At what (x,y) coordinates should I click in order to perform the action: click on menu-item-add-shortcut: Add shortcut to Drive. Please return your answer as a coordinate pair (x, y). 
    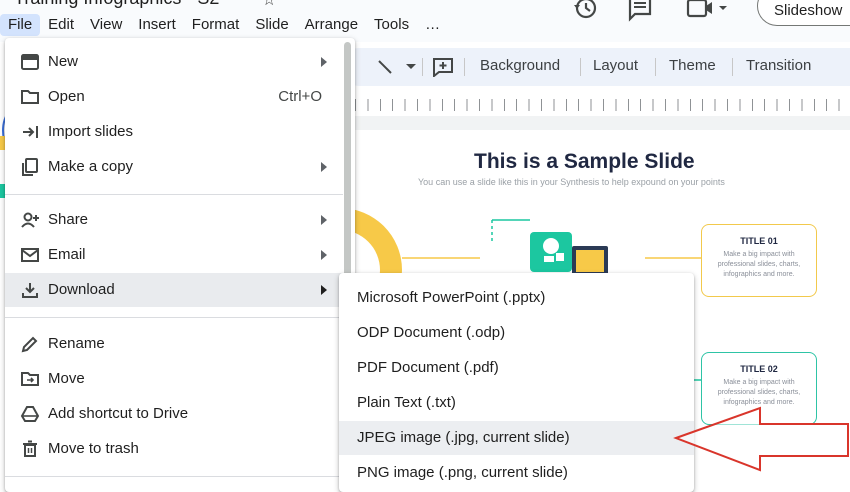
    Looking at the image, I should click on (174, 414).